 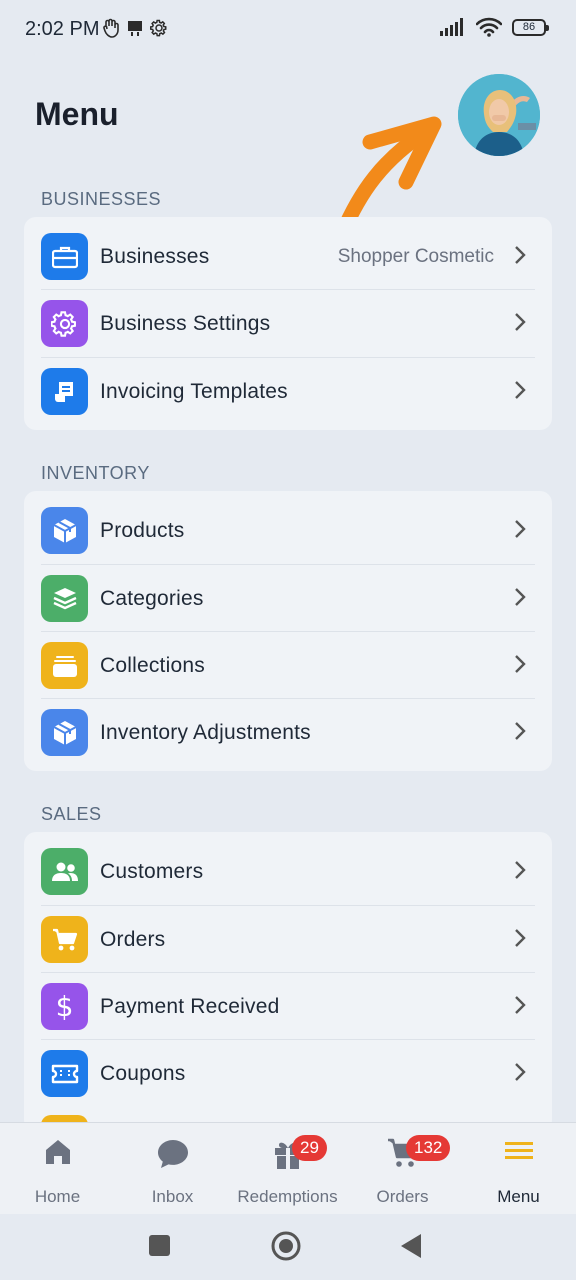 What do you see at coordinates (205, 732) in the screenshot?
I see `menu-item-label: Inventory Adjustments` at bounding box center [205, 732].